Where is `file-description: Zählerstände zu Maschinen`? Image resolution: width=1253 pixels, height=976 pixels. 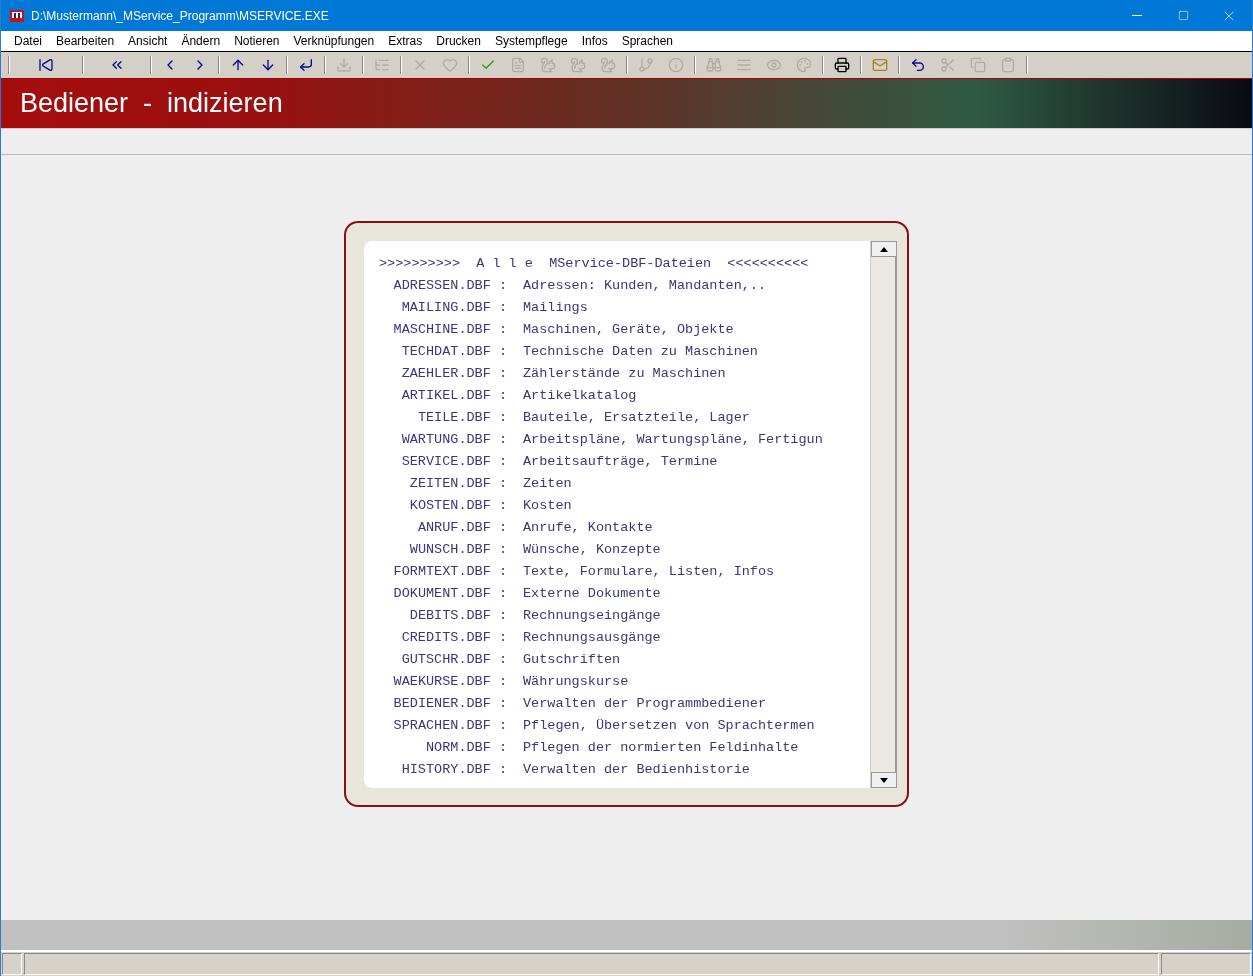 file-description: Zählerstände zu Maschinen is located at coordinates (625, 374).